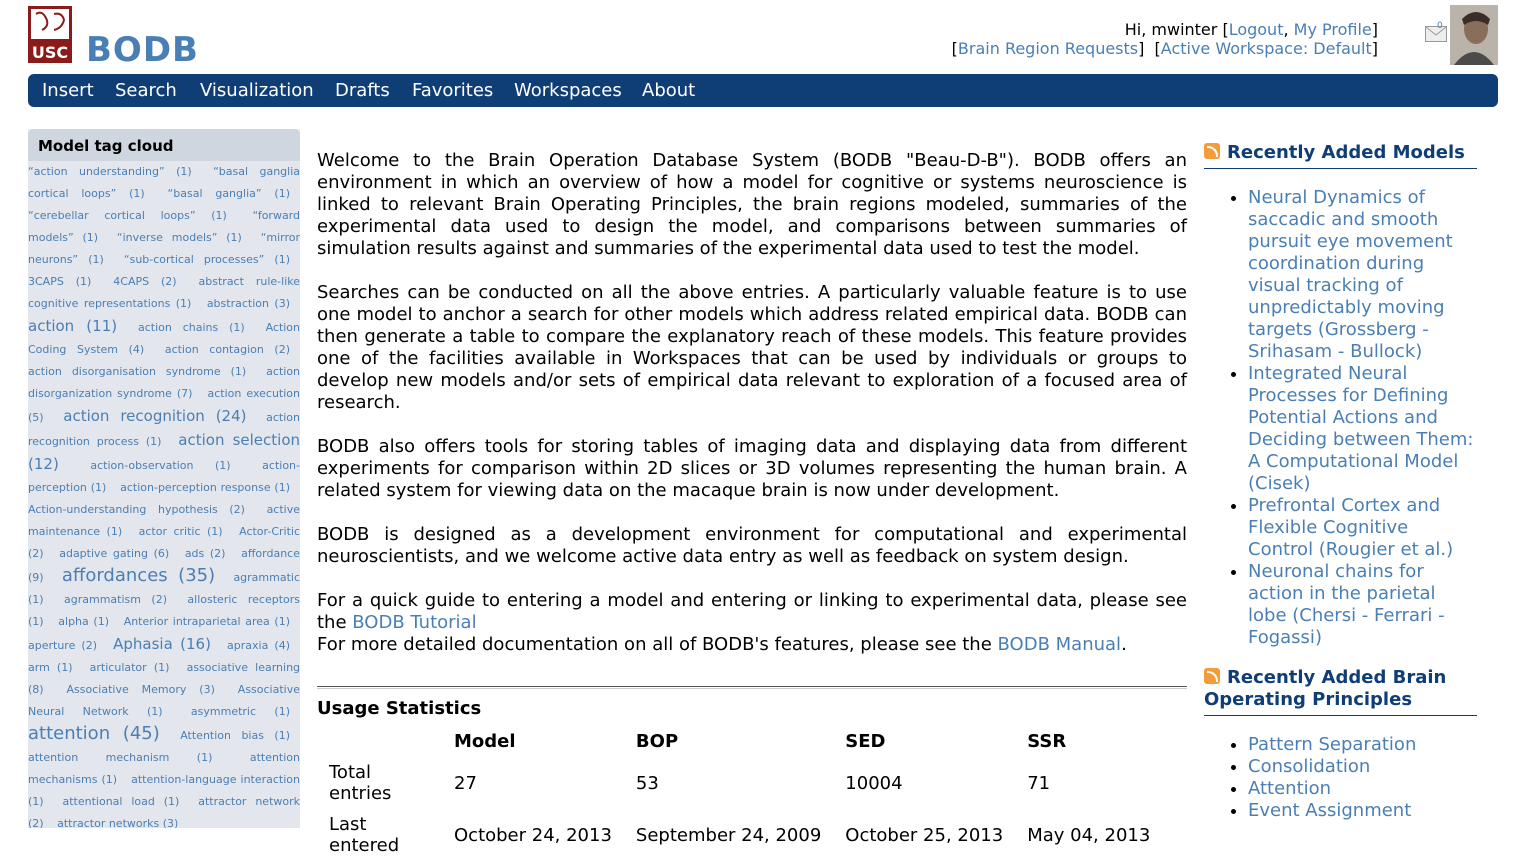 The image size is (1521, 861). I want to click on tag-link: “inverse models” (1), so click(179, 237).